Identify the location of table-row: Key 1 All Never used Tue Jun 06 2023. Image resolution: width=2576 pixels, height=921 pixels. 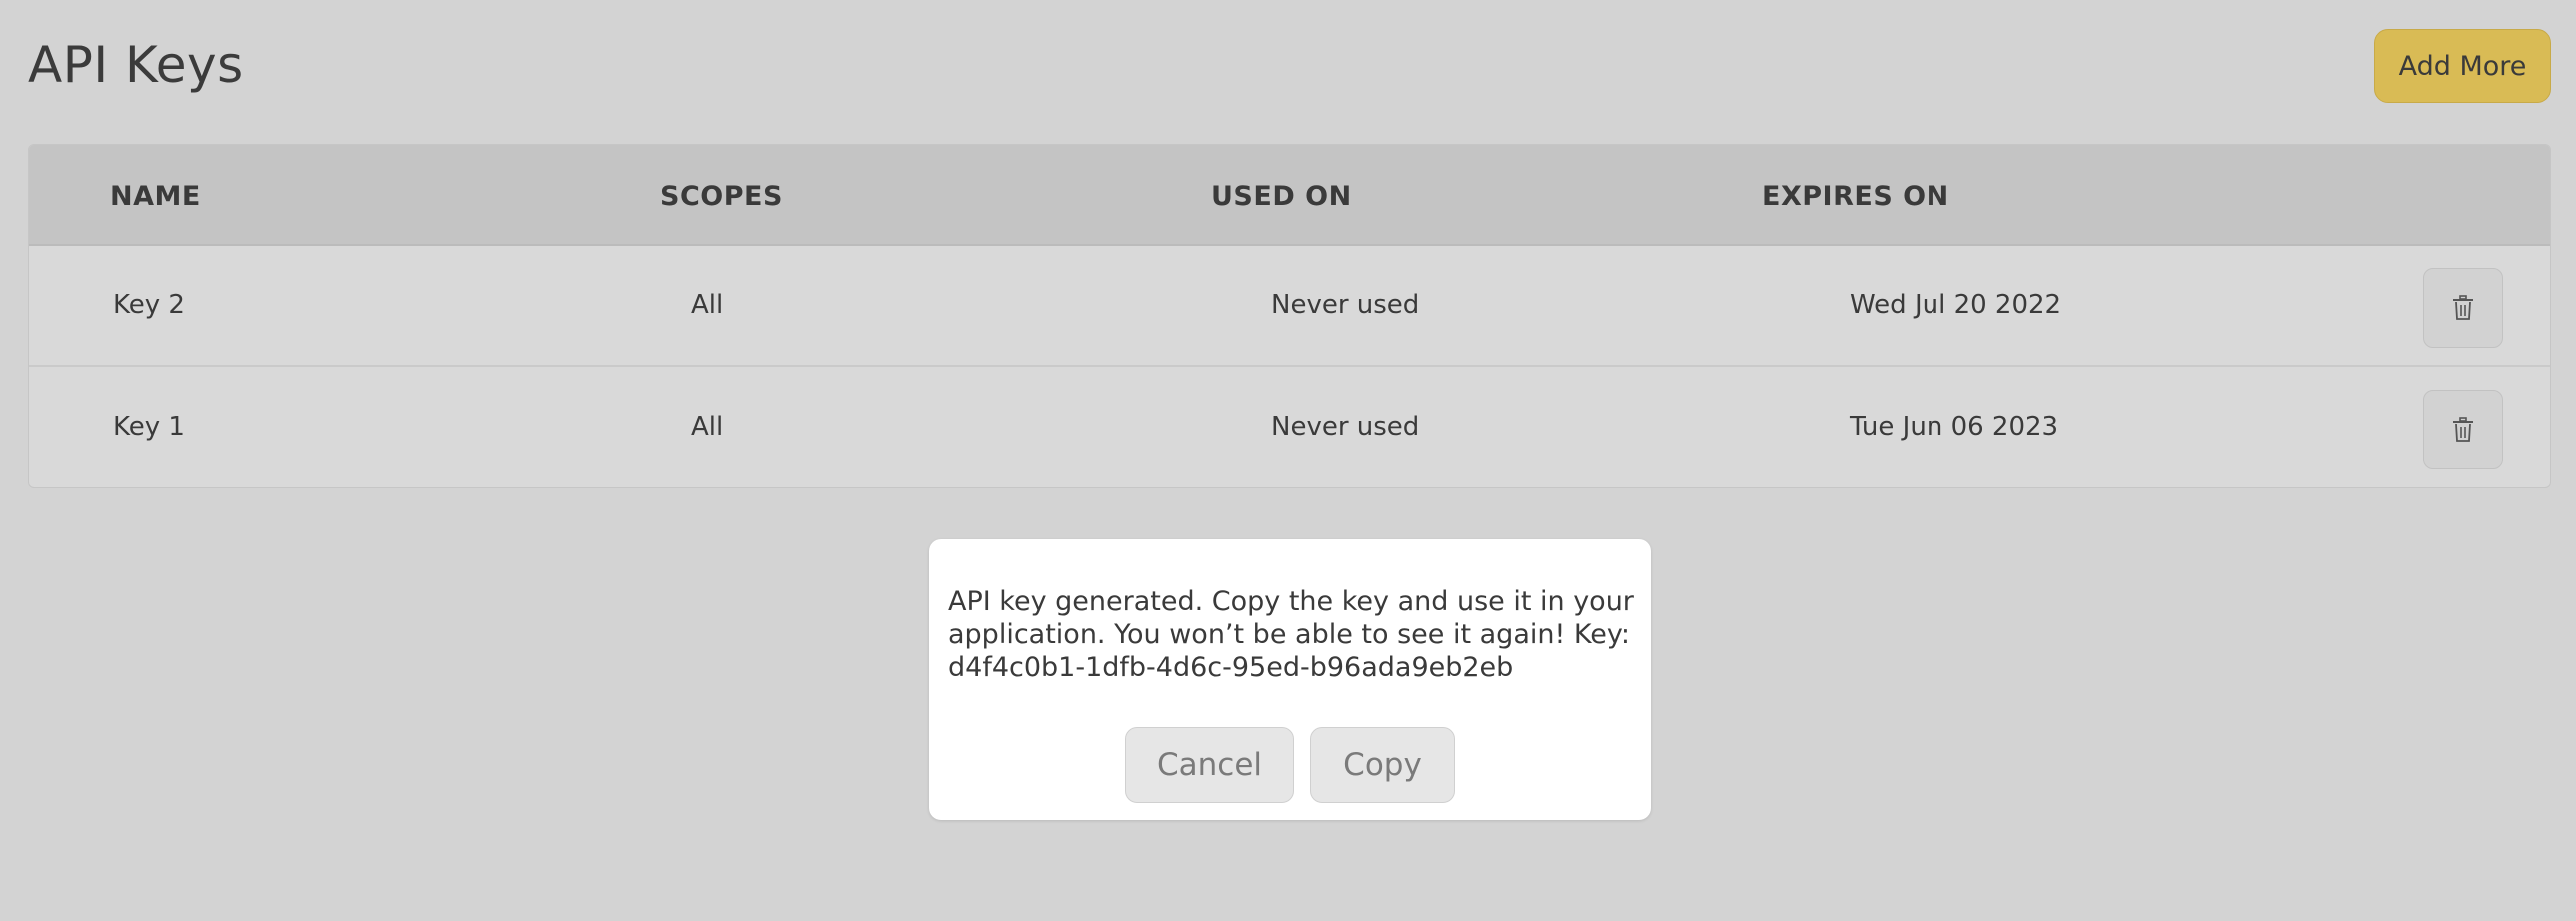
(1289, 427).